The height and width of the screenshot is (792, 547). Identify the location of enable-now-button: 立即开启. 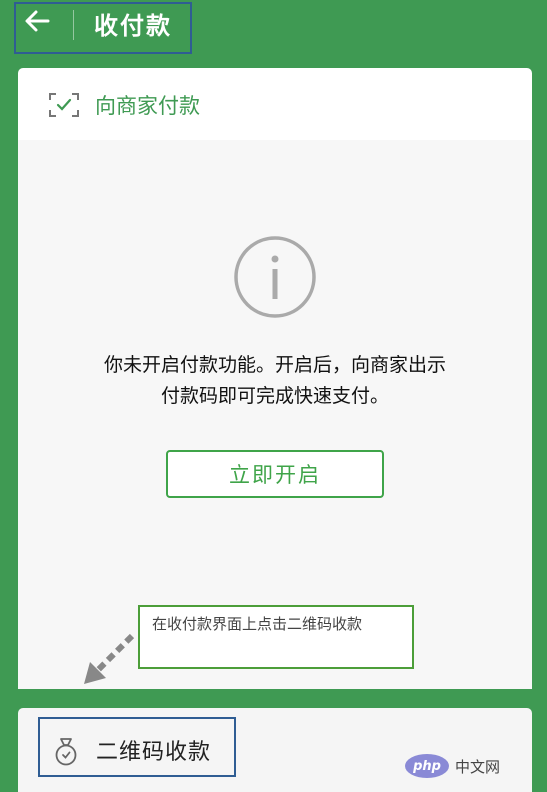
(275, 474).